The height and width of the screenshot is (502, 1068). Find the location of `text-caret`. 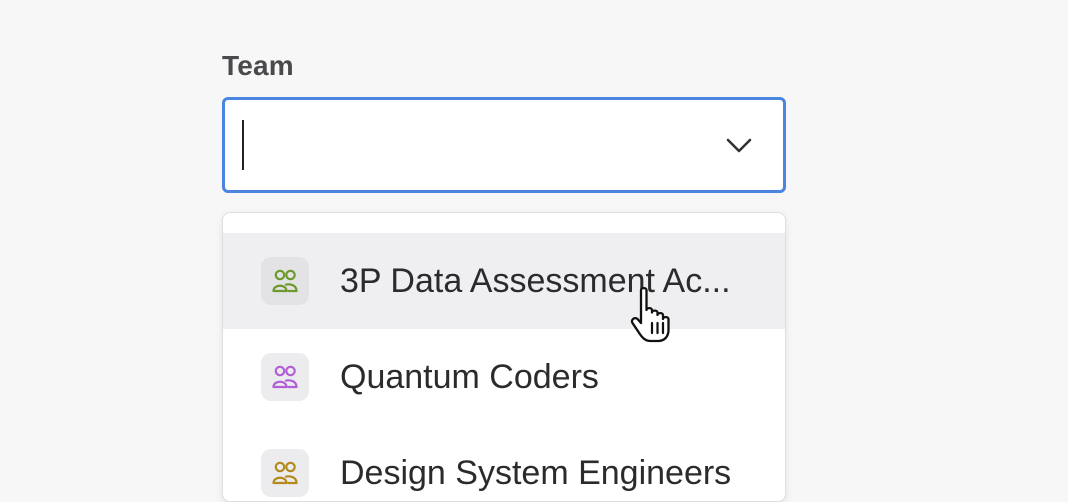

text-caret is located at coordinates (243, 145).